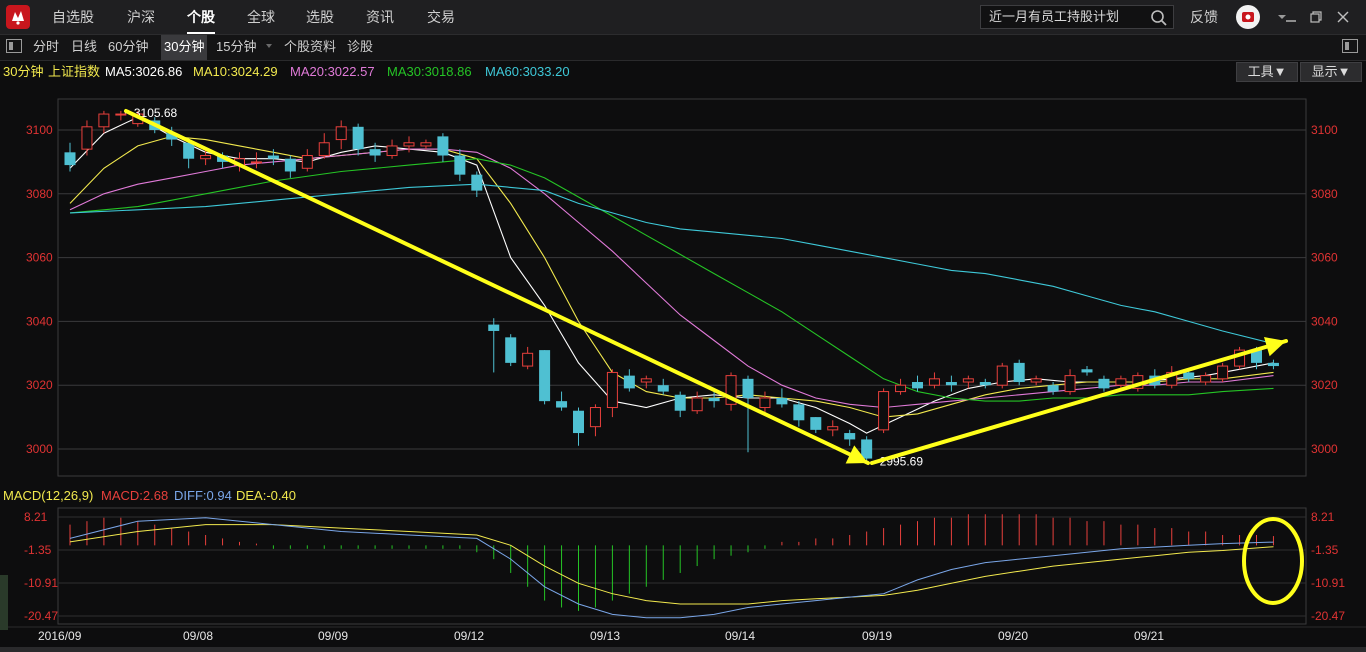 The image size is (1366, 652). Describe the element at coordinates (198, 636) in the screenshot. I see `time-axis-label: 09/08` at that location.